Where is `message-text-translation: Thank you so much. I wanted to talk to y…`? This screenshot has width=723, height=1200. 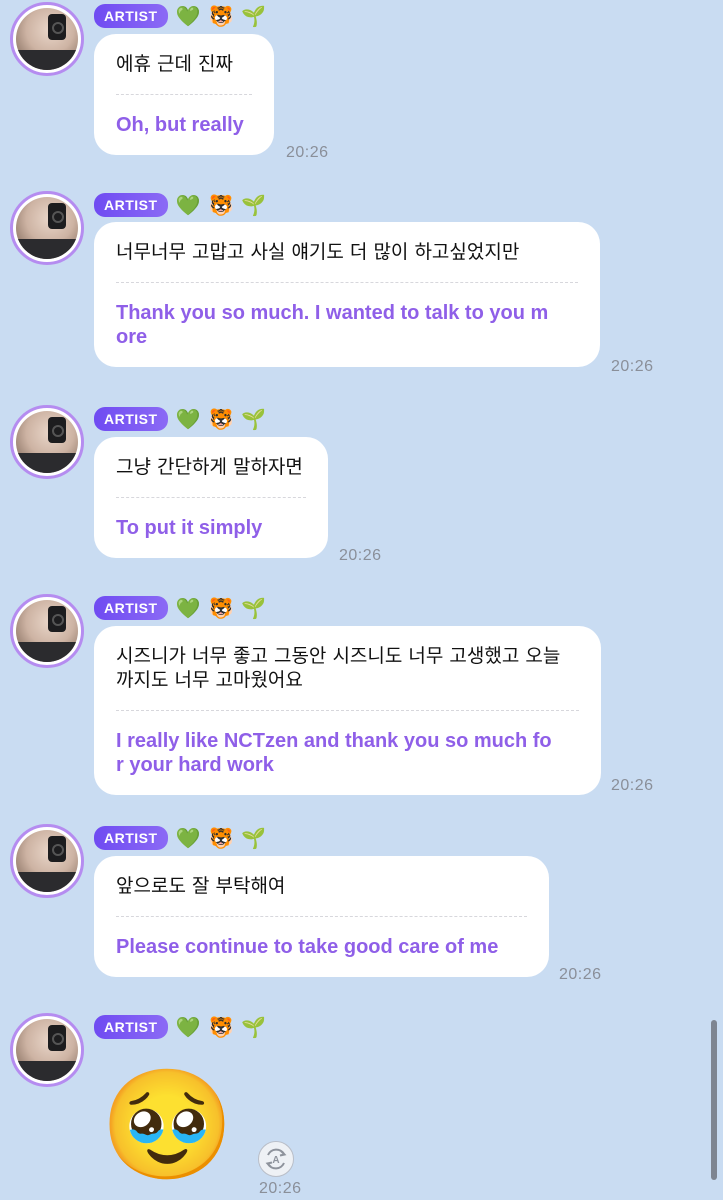
message-text-translation: Thank you so much. I wanted to talk to y… is located at coordinates (332, 325).